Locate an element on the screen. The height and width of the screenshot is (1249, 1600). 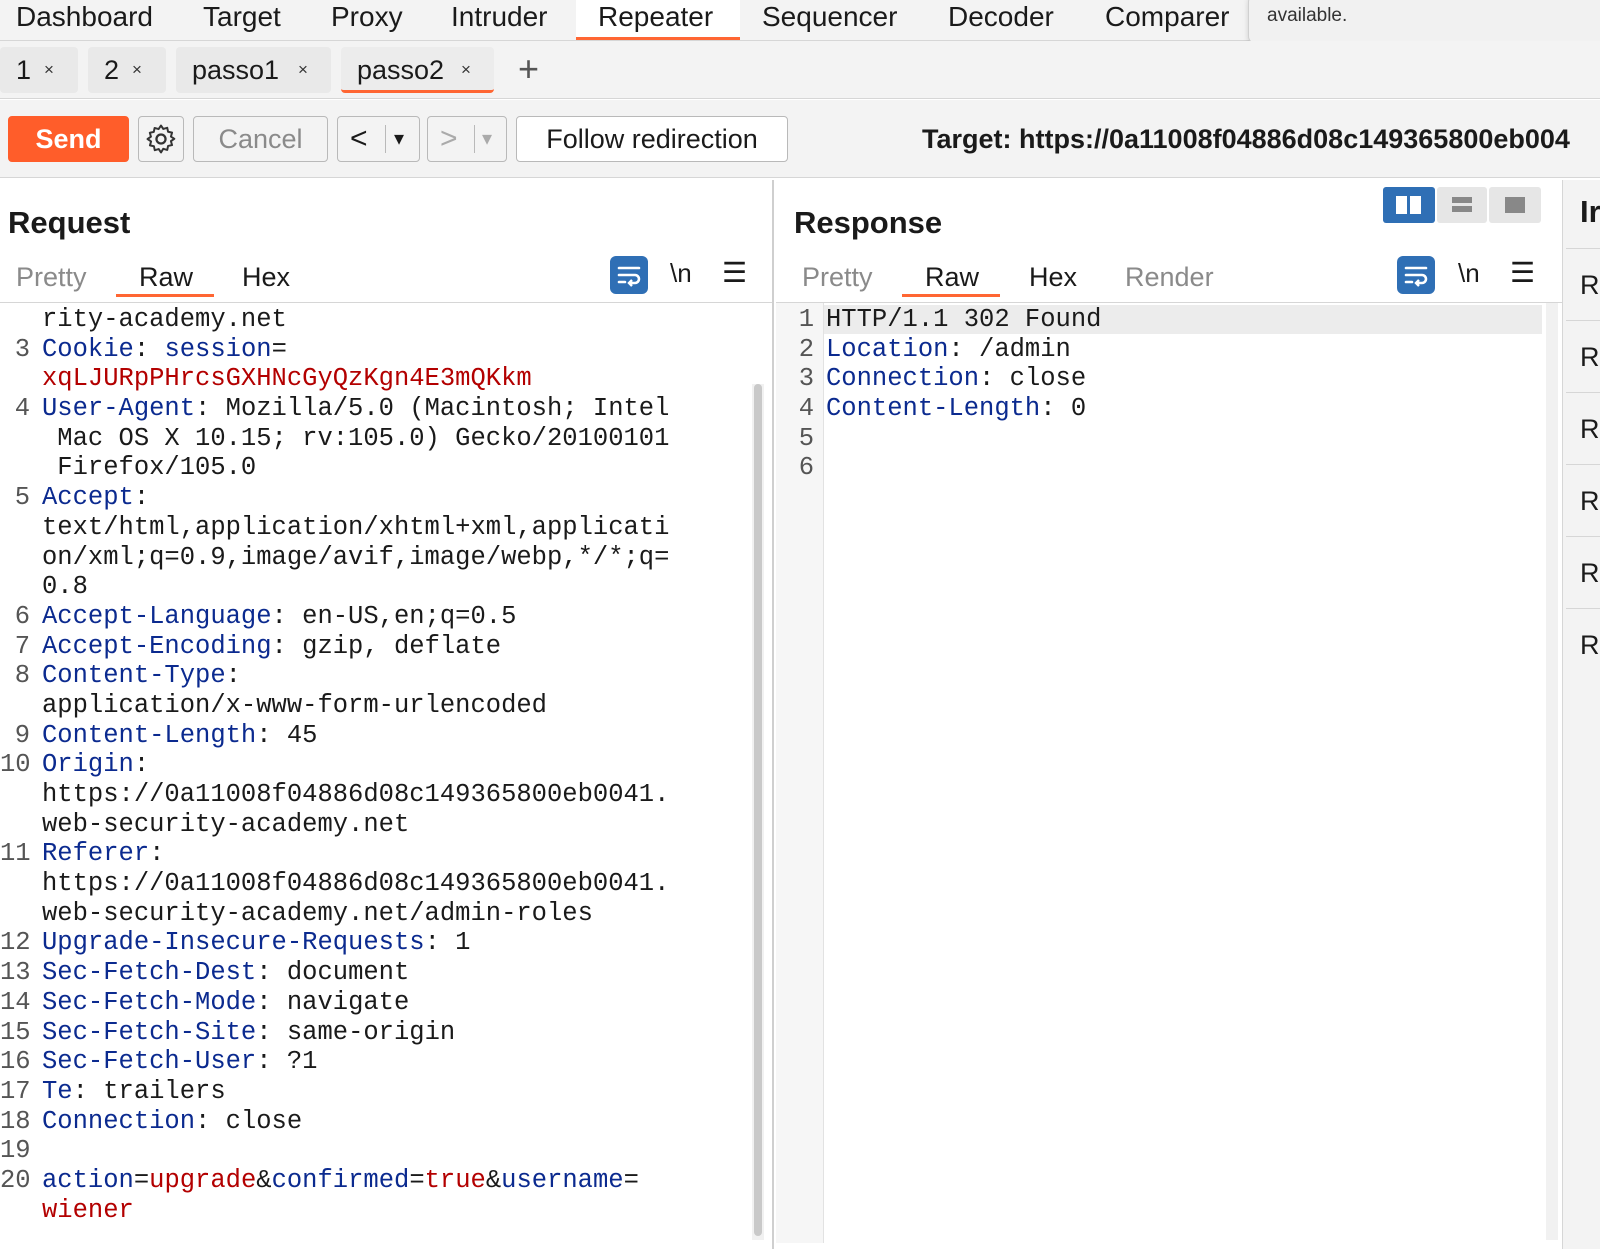
nav-decoder: Decoder is located at coordinates (1001, 20).